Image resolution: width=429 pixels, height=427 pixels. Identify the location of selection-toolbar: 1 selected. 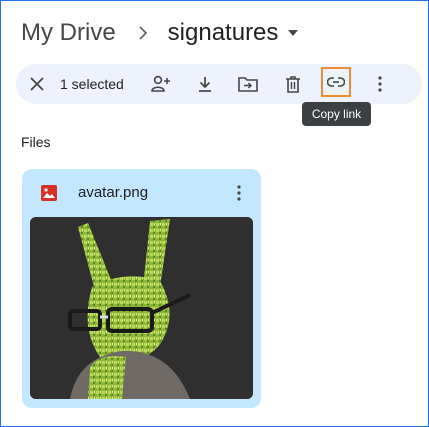
(219, 84).